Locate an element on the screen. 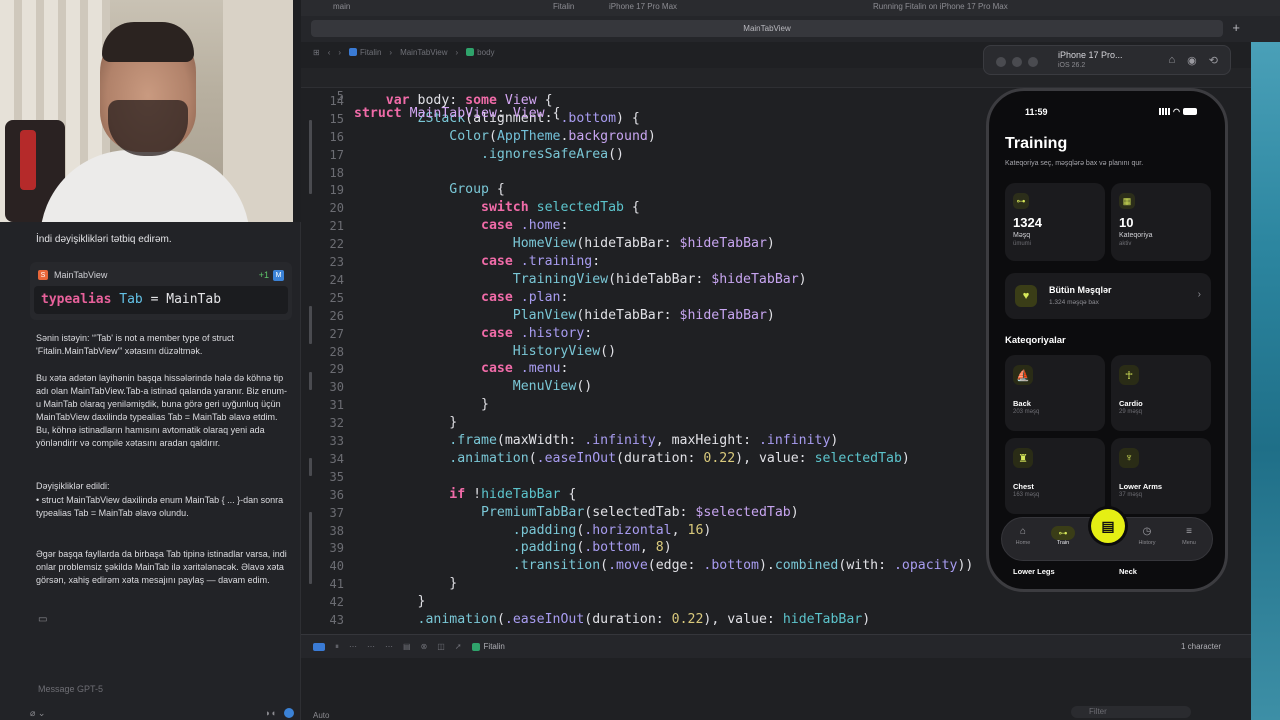  comment-icon: ▭ is located at coordinates (42, 619).